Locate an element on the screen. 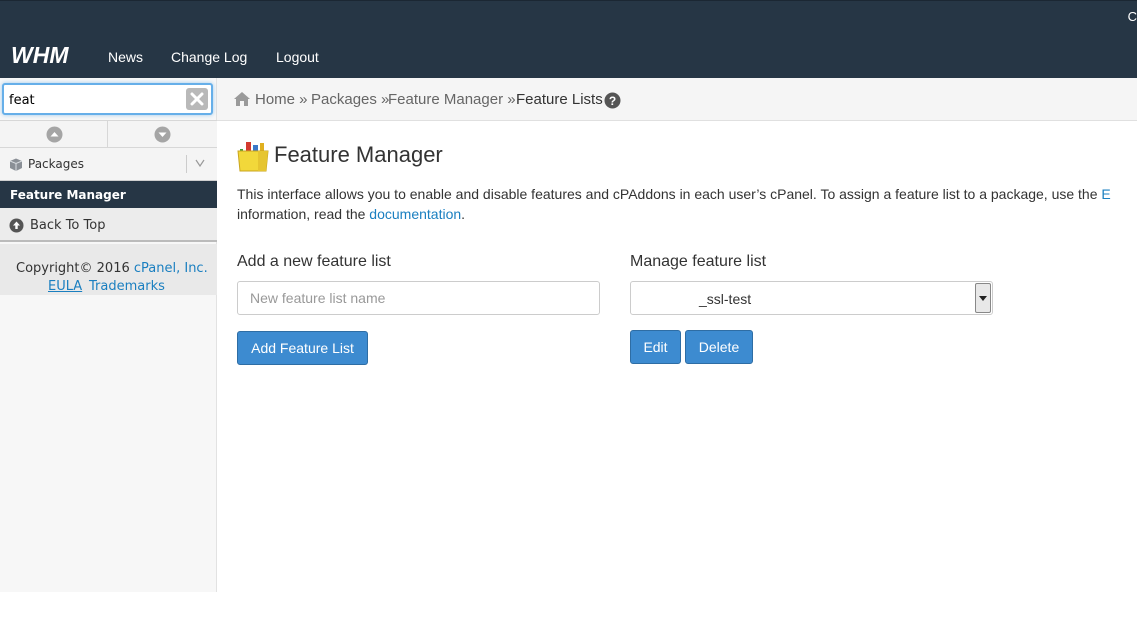 This screenshot has width=1137, height=630. feature-list-select: _ssl-test is located at coordinates (811, 298).